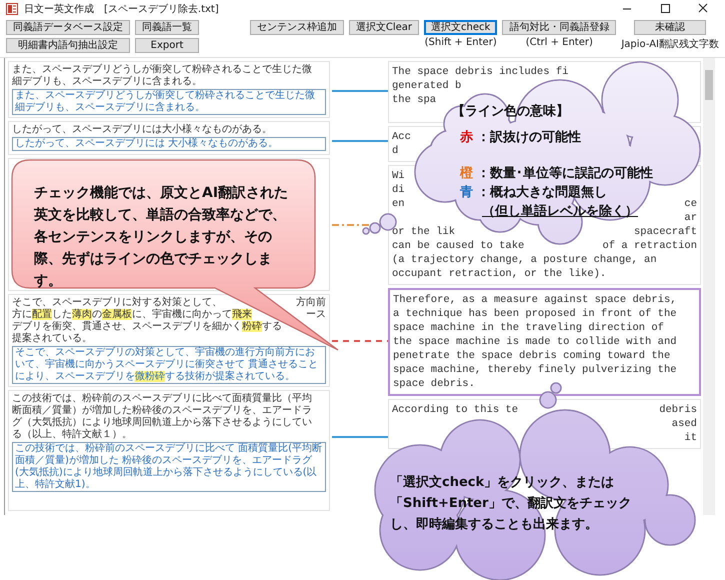  What do you see at coordinates (559, 42) in the screenshot?
I see `shortcut-hint: (Ctrl + Enter)` at bounding box center [559, 42].